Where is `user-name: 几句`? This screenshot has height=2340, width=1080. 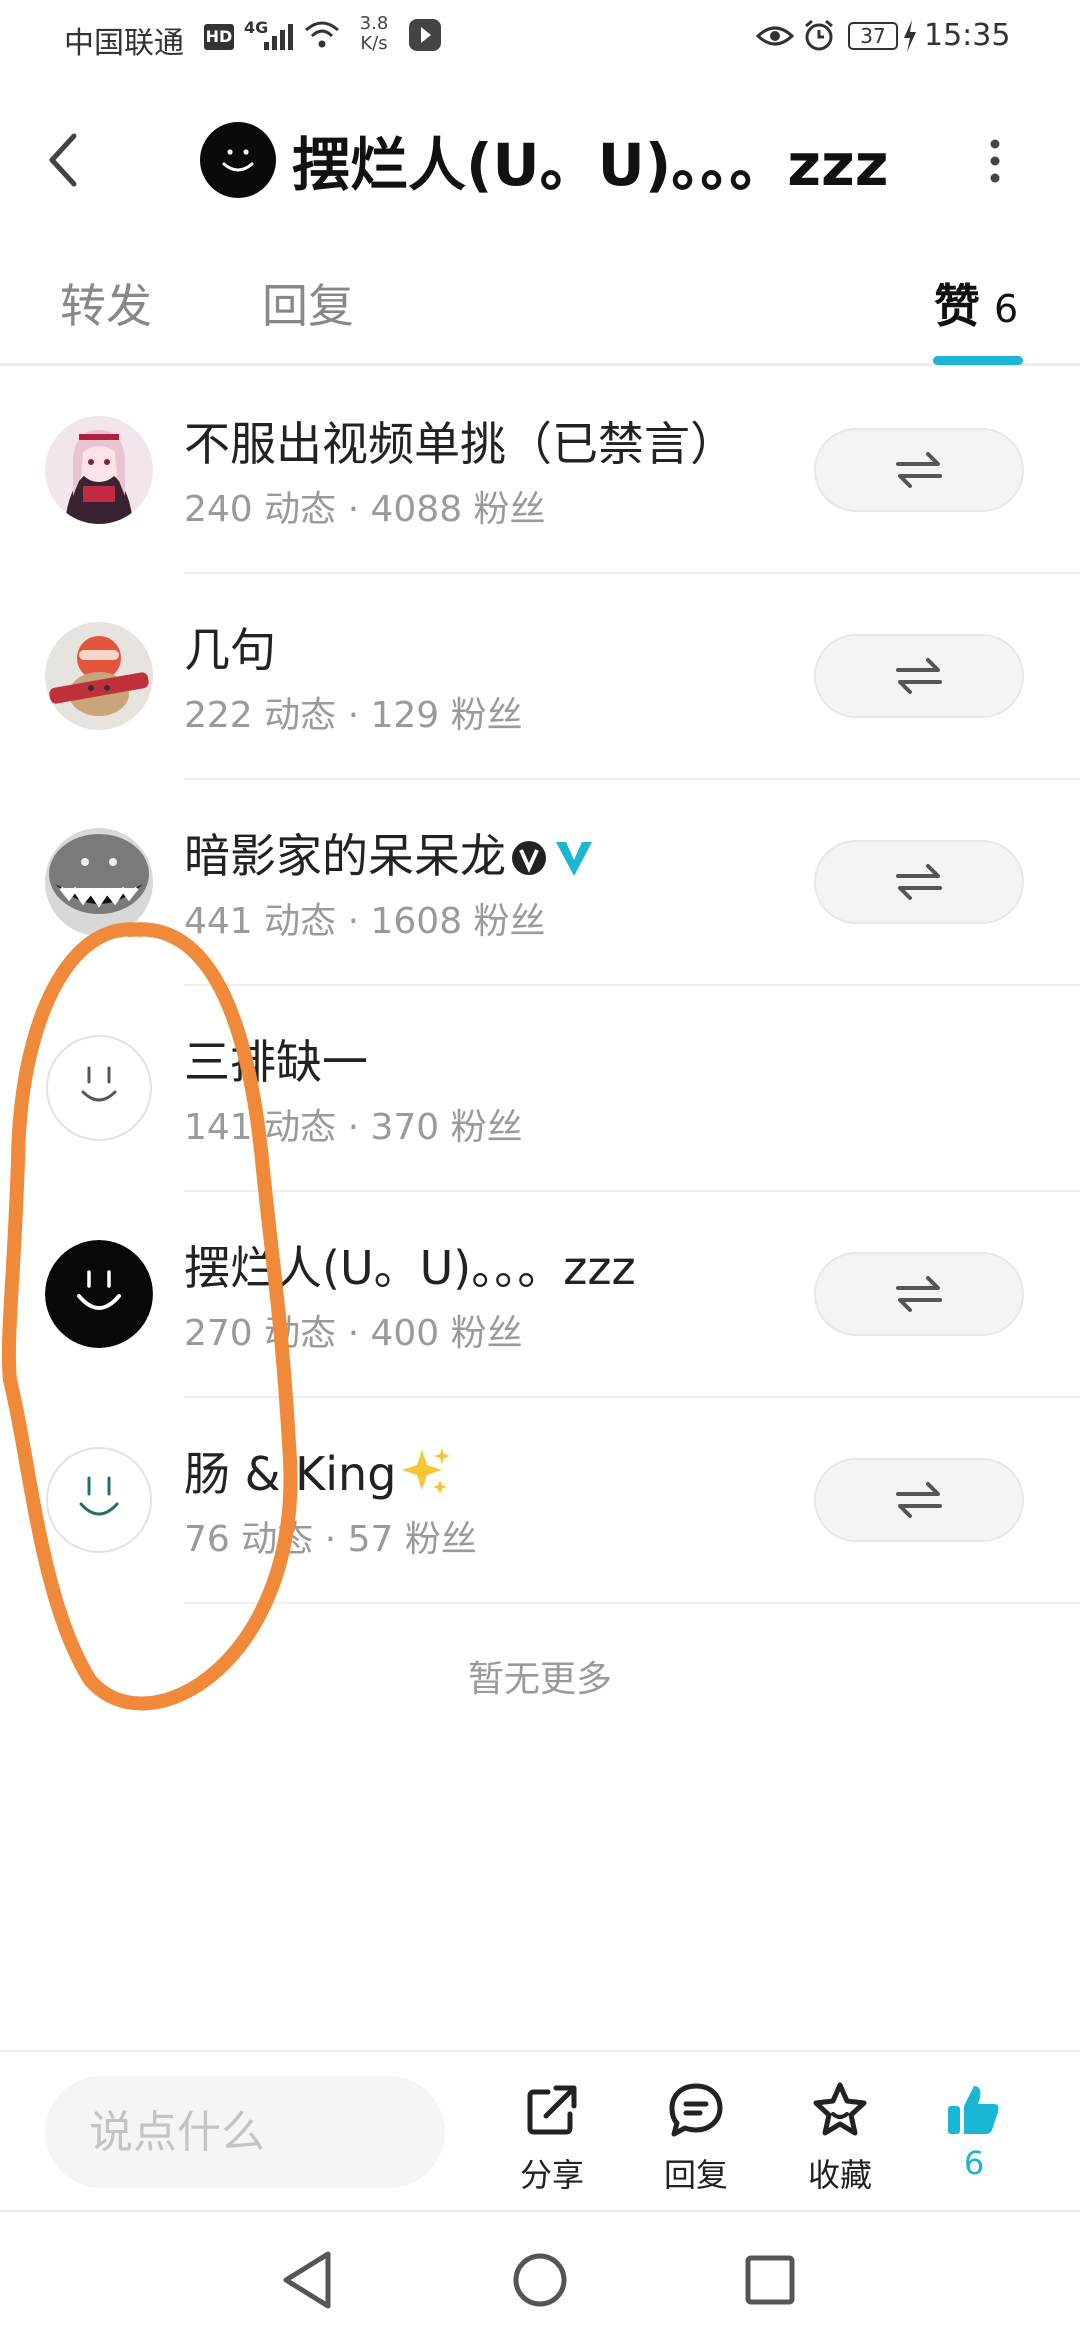 user-name: 几句 is located at coordinates (230, 647).